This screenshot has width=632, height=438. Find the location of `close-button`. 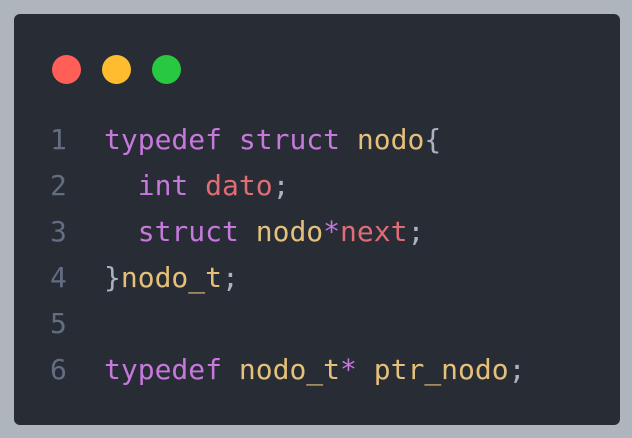

close-button is located at coordinates (66, 69).